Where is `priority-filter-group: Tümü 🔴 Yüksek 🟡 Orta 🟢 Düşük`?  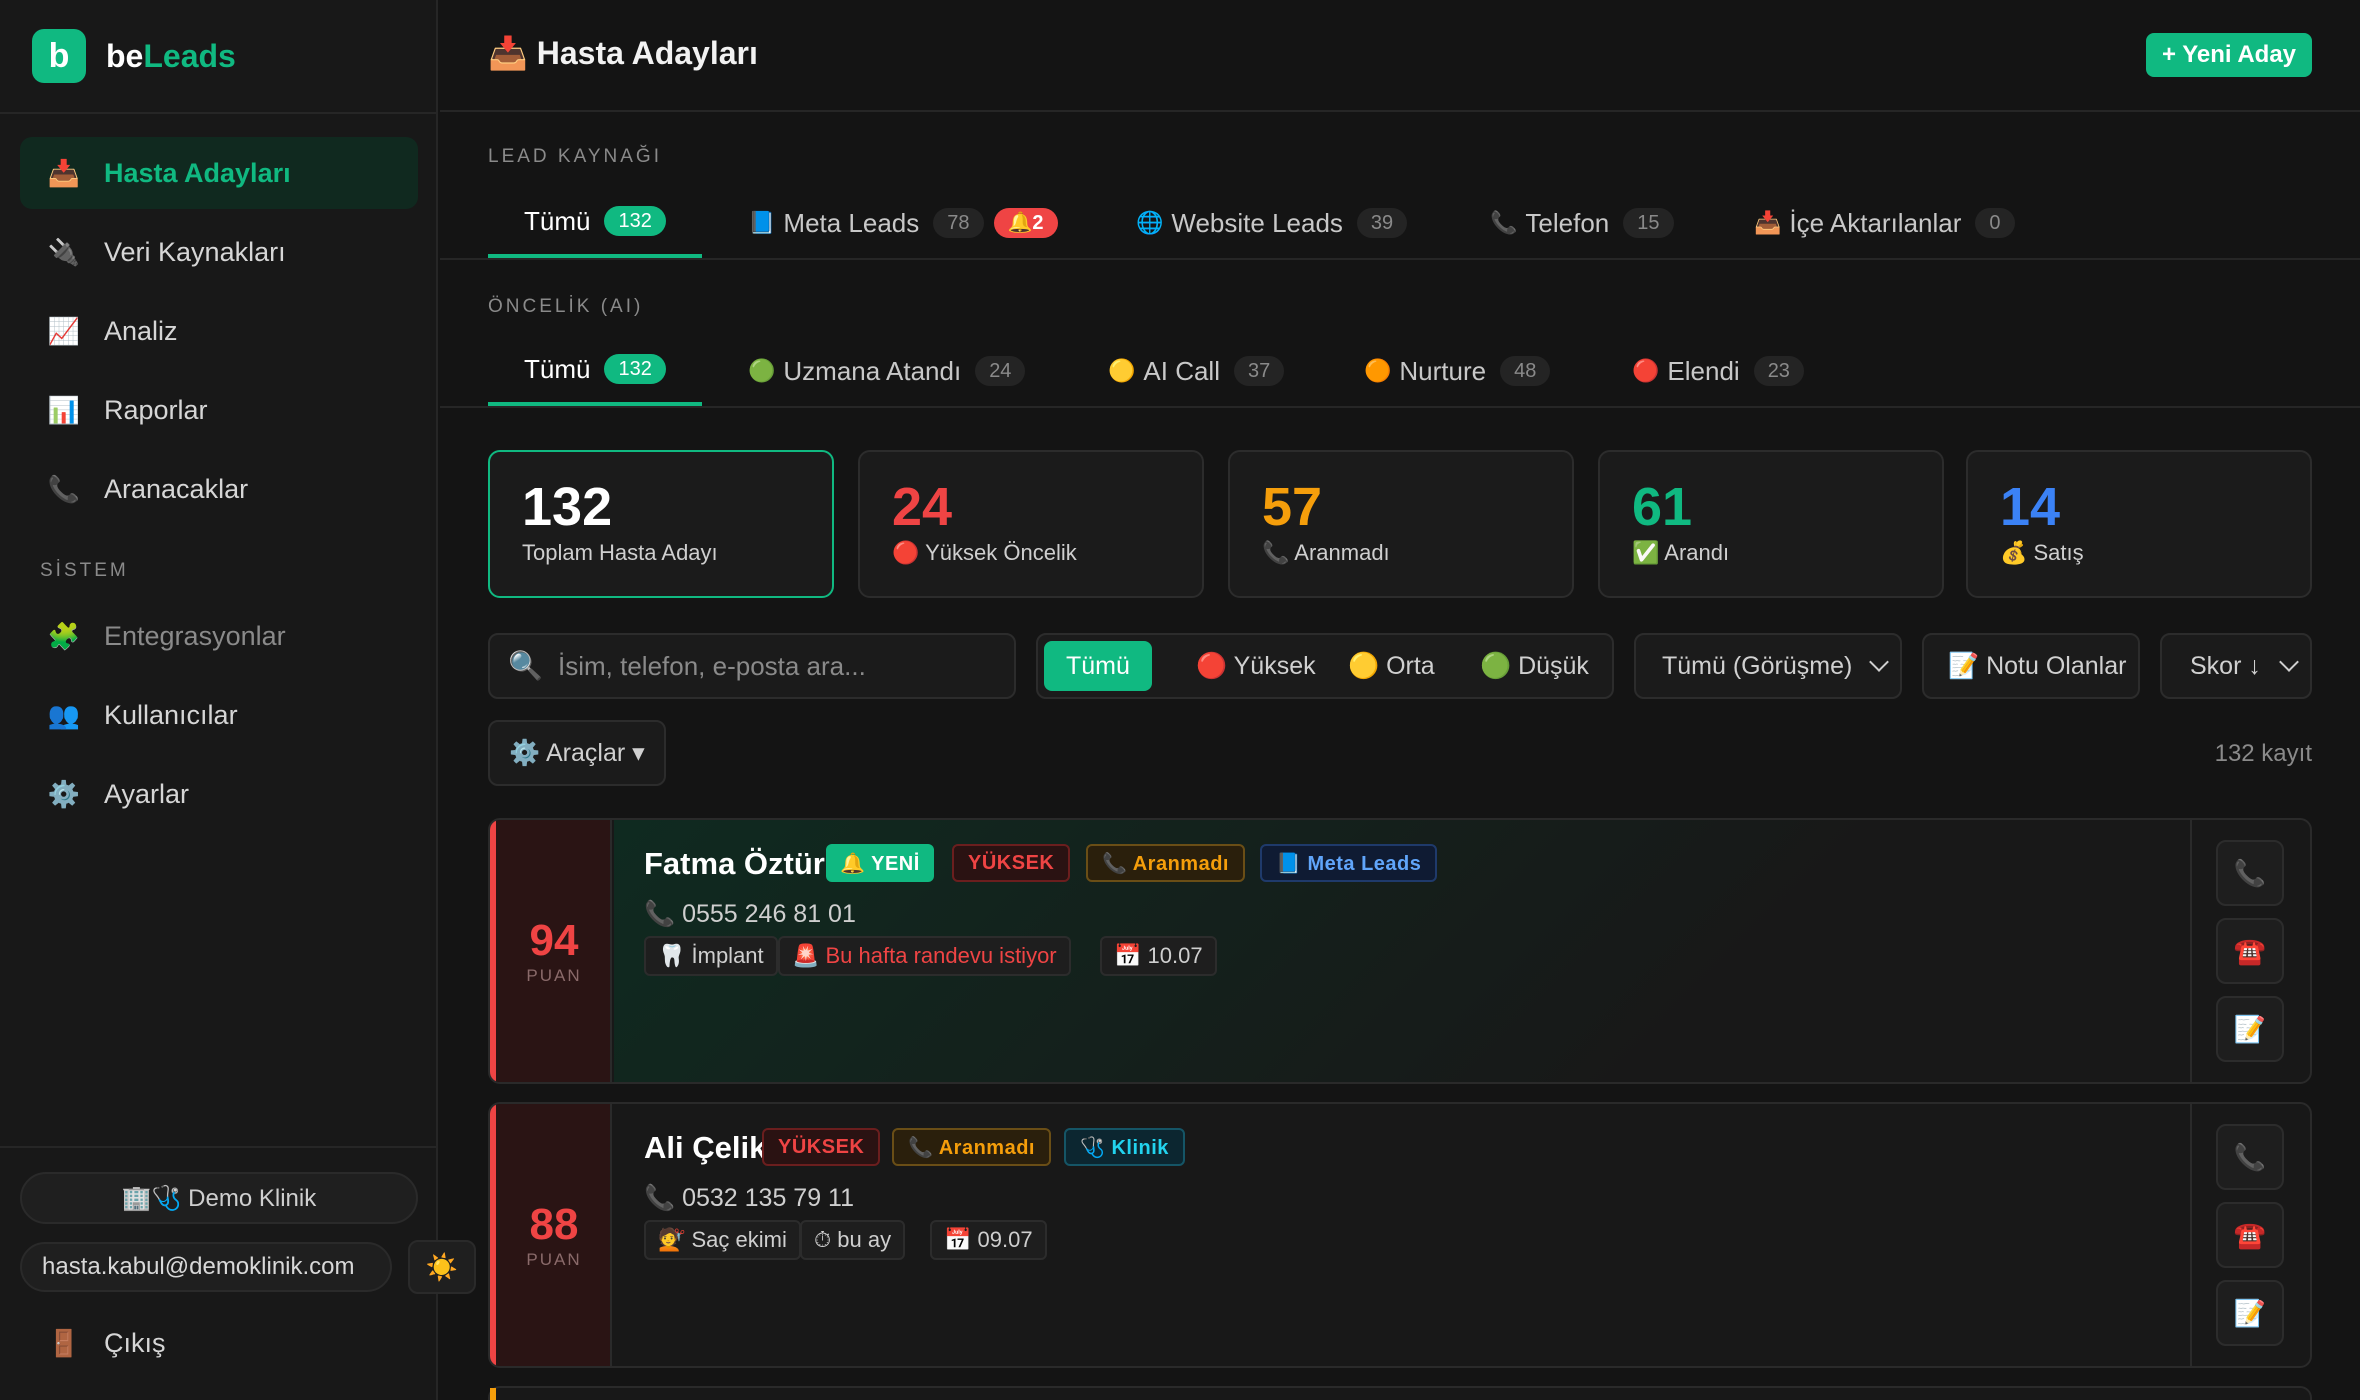
priority-filter-group: Tümü 🔴 Yüksek 🟡 Orta 🟢 Düşük is located at coordinates (1325, 666).